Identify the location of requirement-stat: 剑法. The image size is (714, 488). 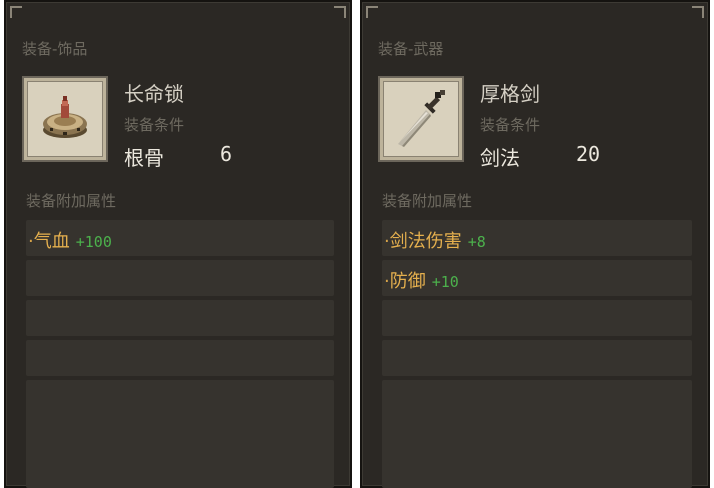
(500, 158).